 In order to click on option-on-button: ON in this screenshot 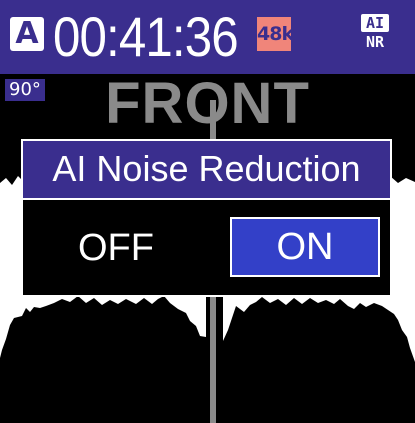, I will do `click(305, 247)`.